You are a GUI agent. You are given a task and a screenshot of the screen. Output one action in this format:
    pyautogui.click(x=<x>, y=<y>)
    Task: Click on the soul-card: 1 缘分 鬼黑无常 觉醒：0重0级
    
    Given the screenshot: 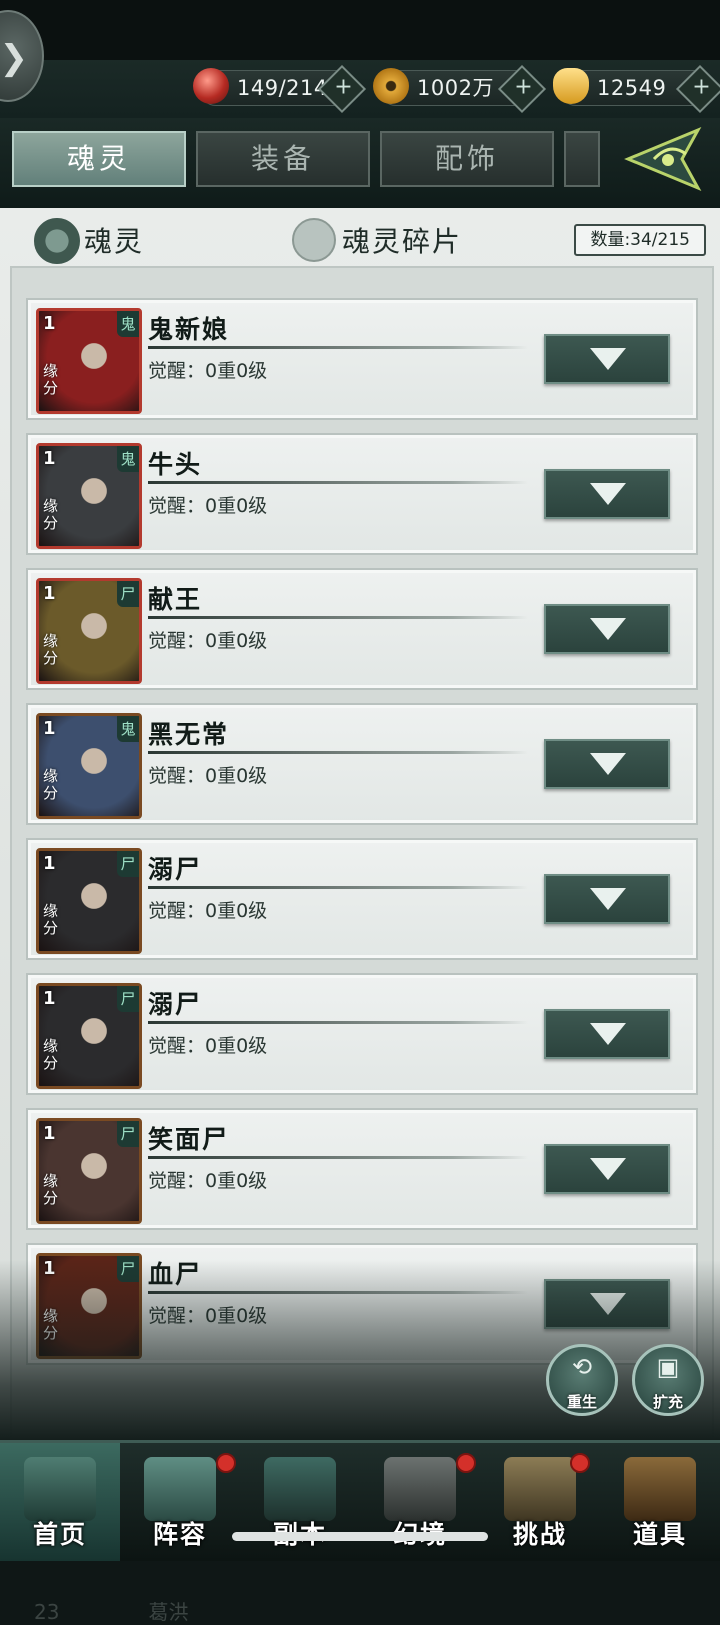 What is the action you would take?
    pyautogui.click(x=362, y=764)
    